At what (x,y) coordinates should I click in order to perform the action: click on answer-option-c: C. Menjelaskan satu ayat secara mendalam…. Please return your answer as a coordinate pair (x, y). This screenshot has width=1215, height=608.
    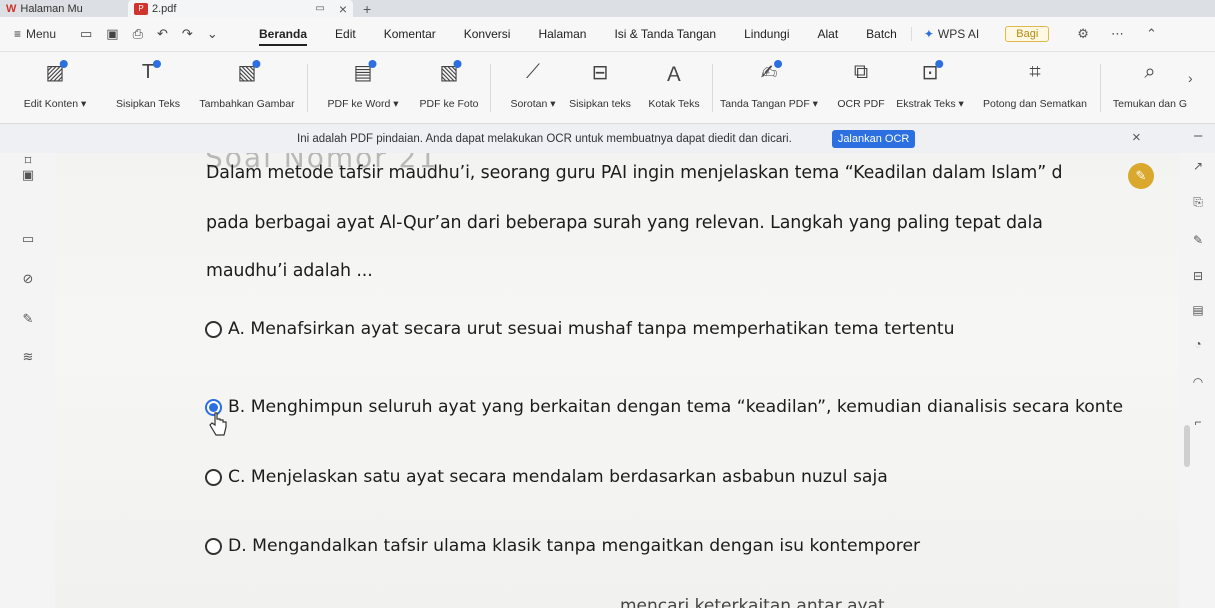
    Looking at the image, I should click on (546, 477).